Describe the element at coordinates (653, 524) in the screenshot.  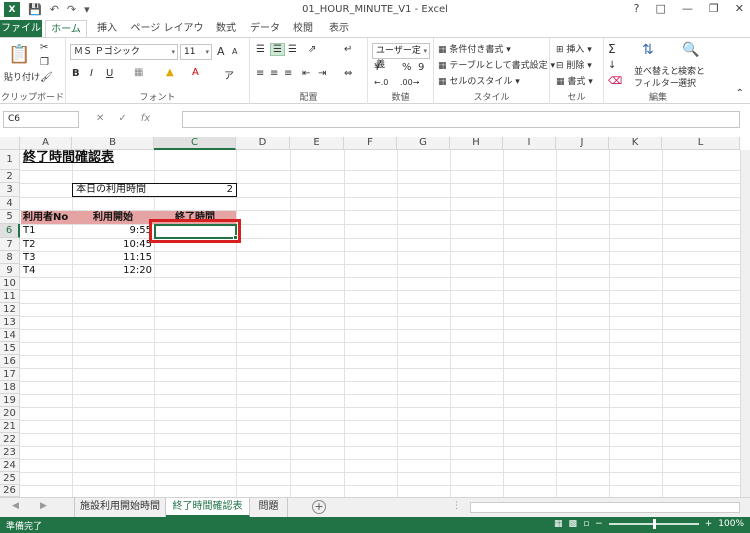
I see `zoom-slider` at that location.